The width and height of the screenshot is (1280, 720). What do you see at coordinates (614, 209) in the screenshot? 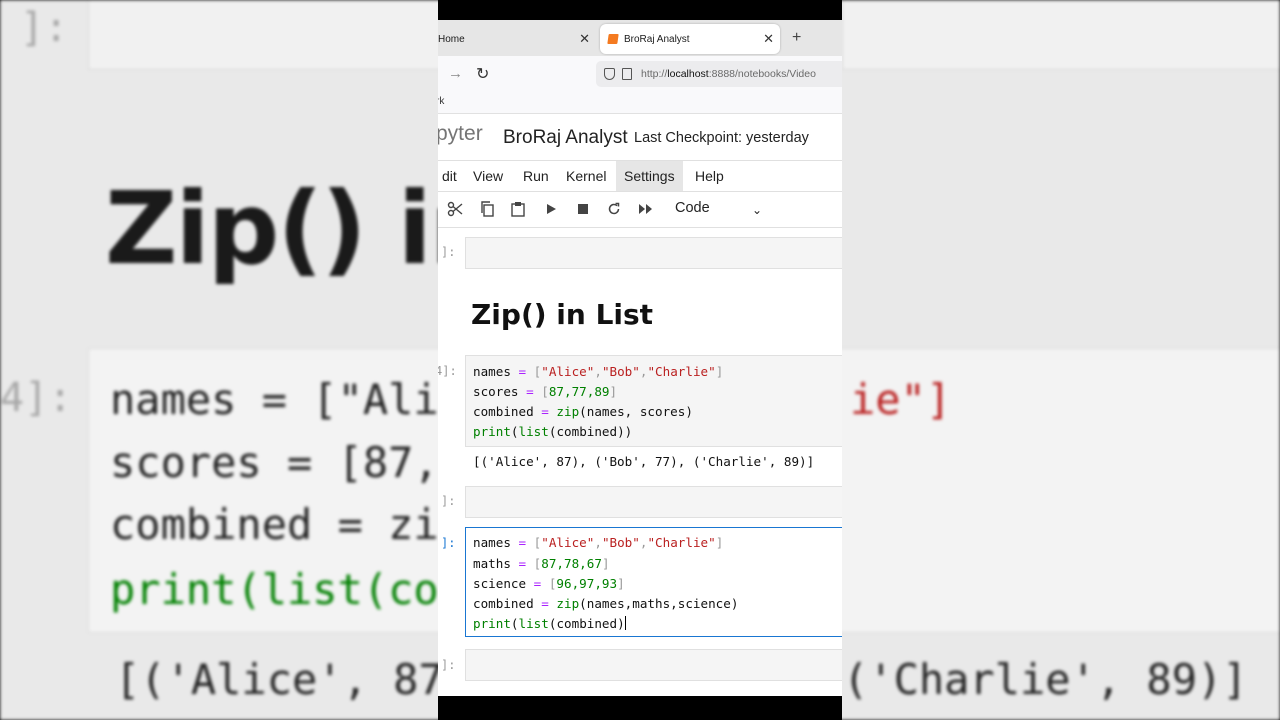
I see `restart-icon` at bounding box center [614, 209].